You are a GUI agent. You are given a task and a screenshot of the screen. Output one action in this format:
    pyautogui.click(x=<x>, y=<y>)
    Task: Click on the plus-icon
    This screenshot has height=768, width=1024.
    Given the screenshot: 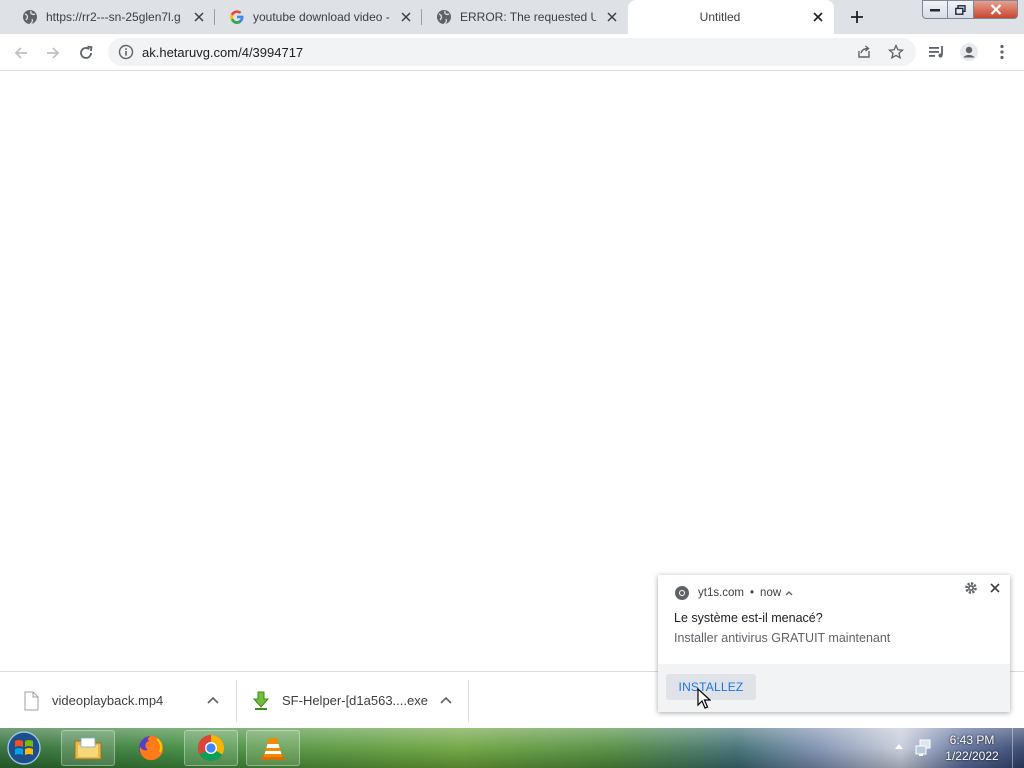 What is the action you would take?
    pyautogui.click(x=857, y=17)
    